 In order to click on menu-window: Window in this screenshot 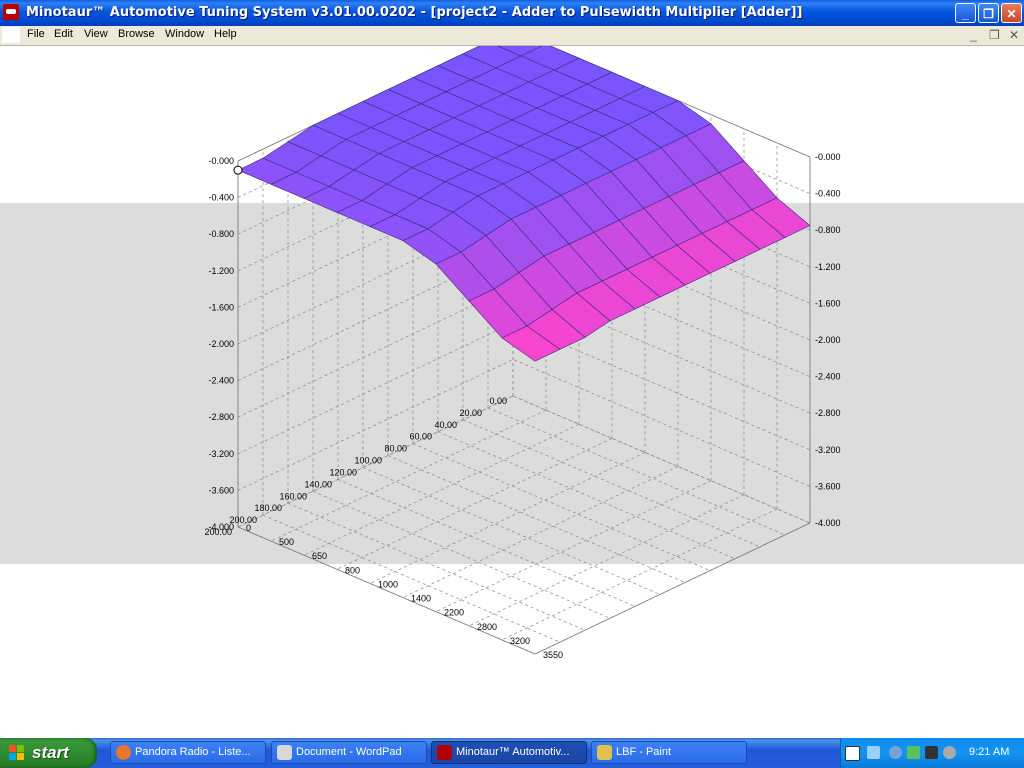, I will do `click(184, 34)`.